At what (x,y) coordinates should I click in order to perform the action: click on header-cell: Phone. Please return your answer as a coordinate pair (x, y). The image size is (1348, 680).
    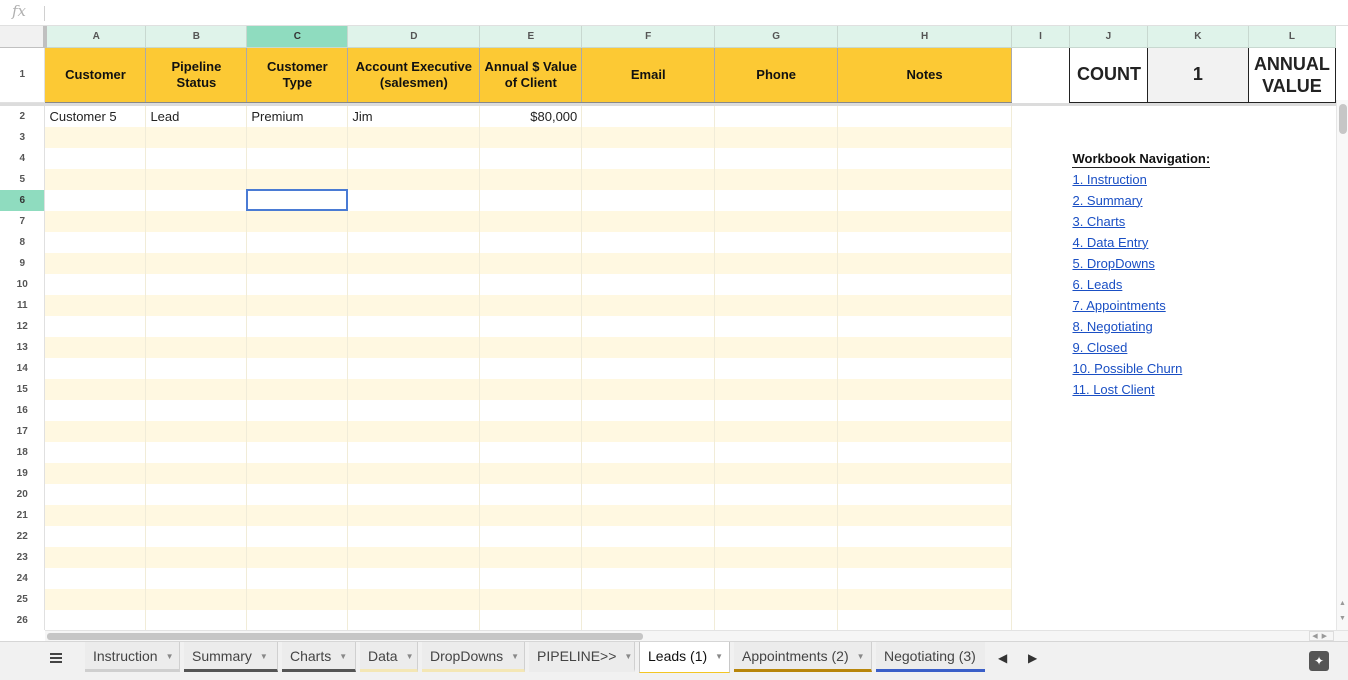
    Looking at the image, I should click on (776, 75).